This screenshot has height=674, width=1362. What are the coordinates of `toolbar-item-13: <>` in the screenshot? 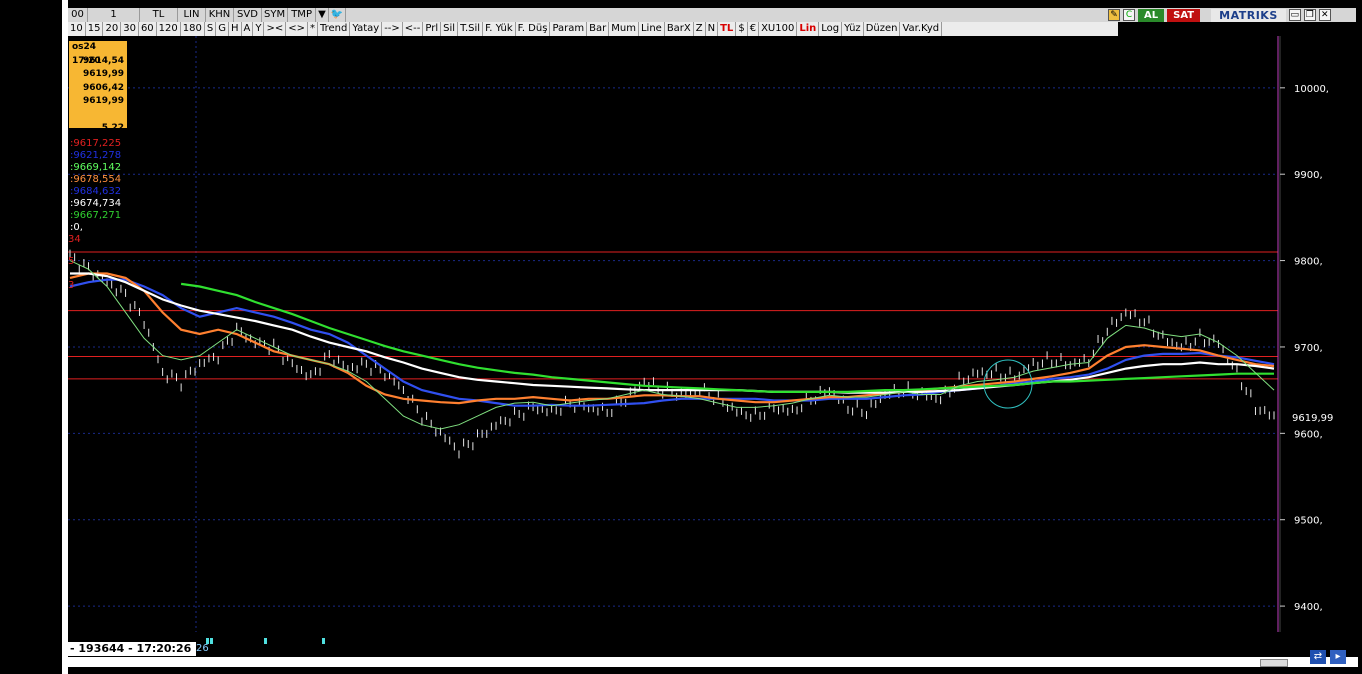 It's located at (297, 29).